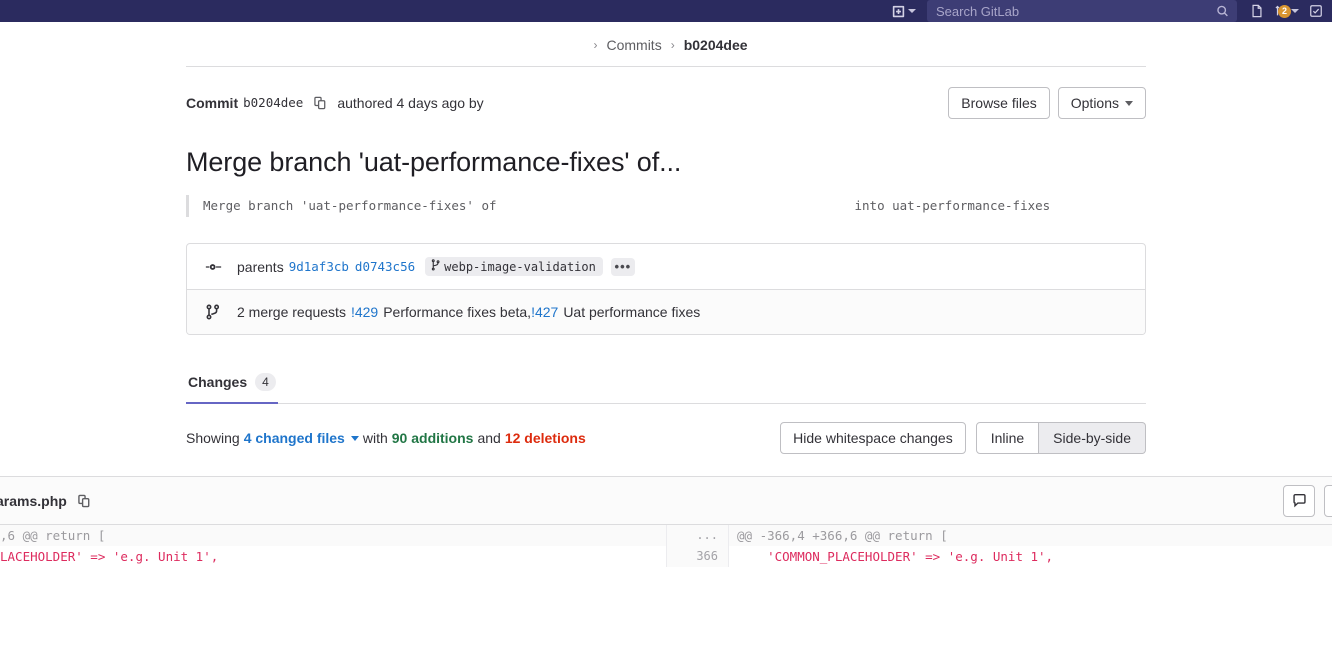  What do you see at coordinates (898, 11) in the screenshot?
I see `plus-square-icon` at bounding box center [898, 11].